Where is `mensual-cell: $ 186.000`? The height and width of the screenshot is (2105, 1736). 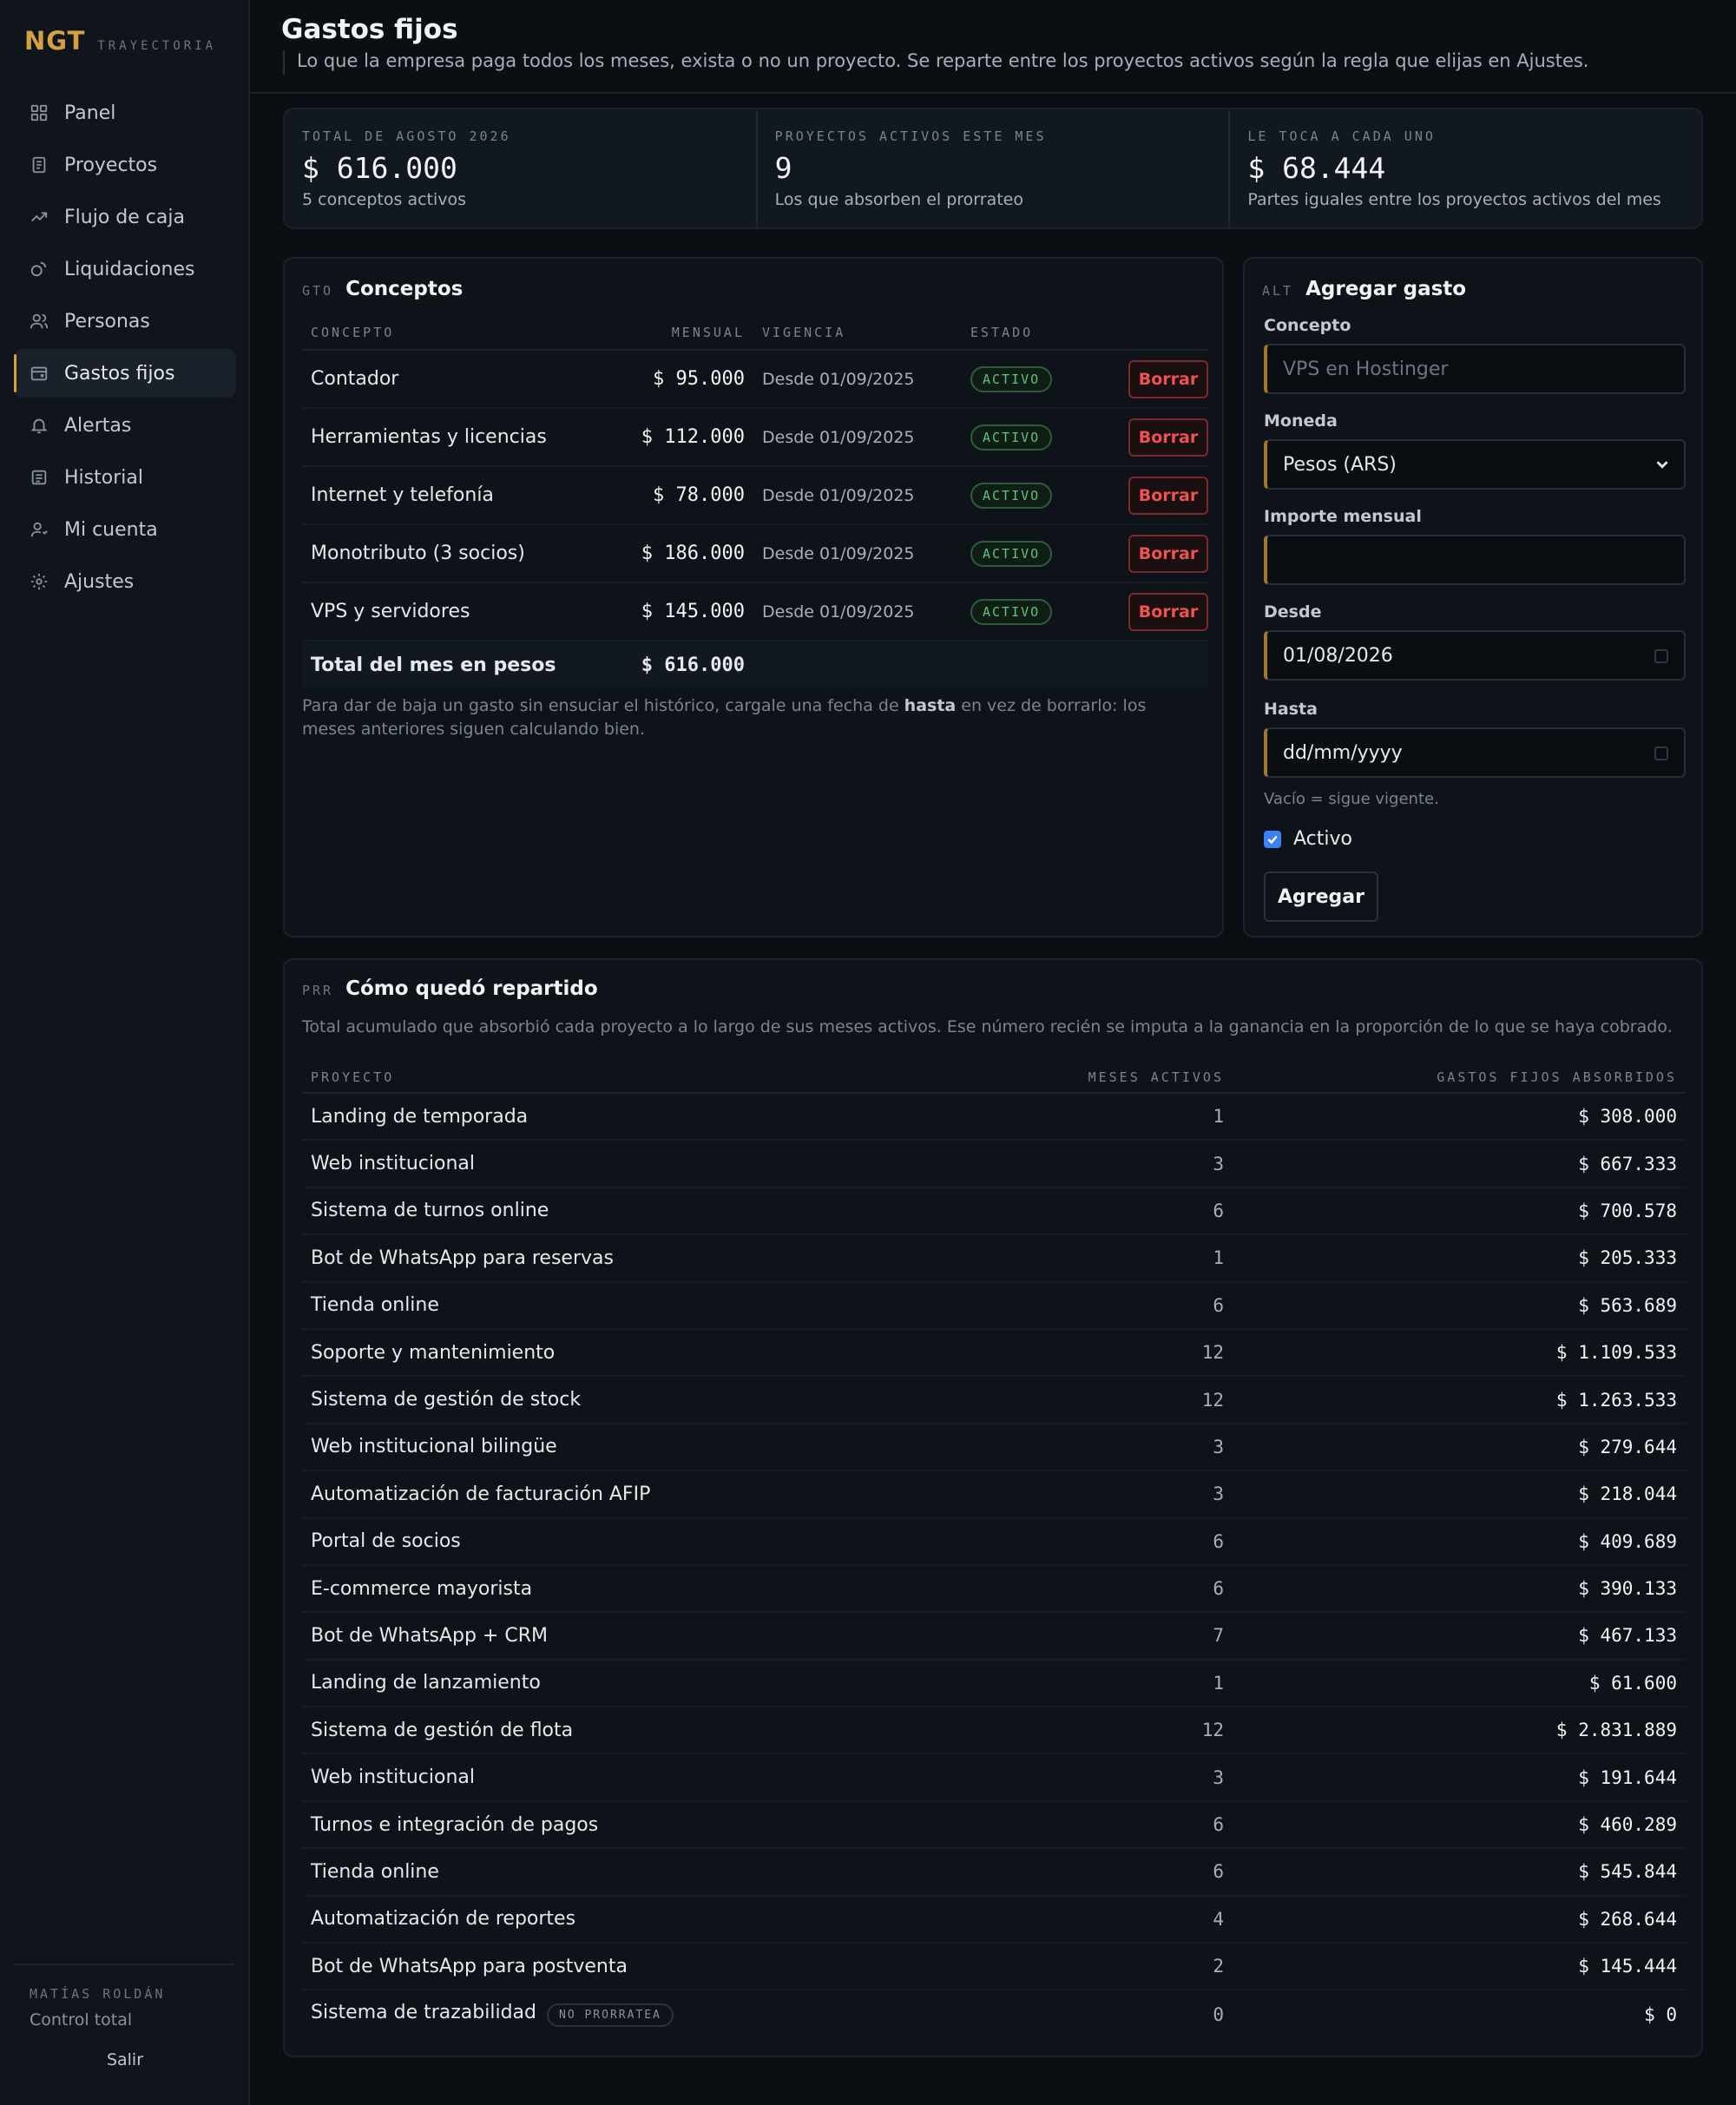 mensual-cell: $ 186.000 is located at coordinates (693, 553).